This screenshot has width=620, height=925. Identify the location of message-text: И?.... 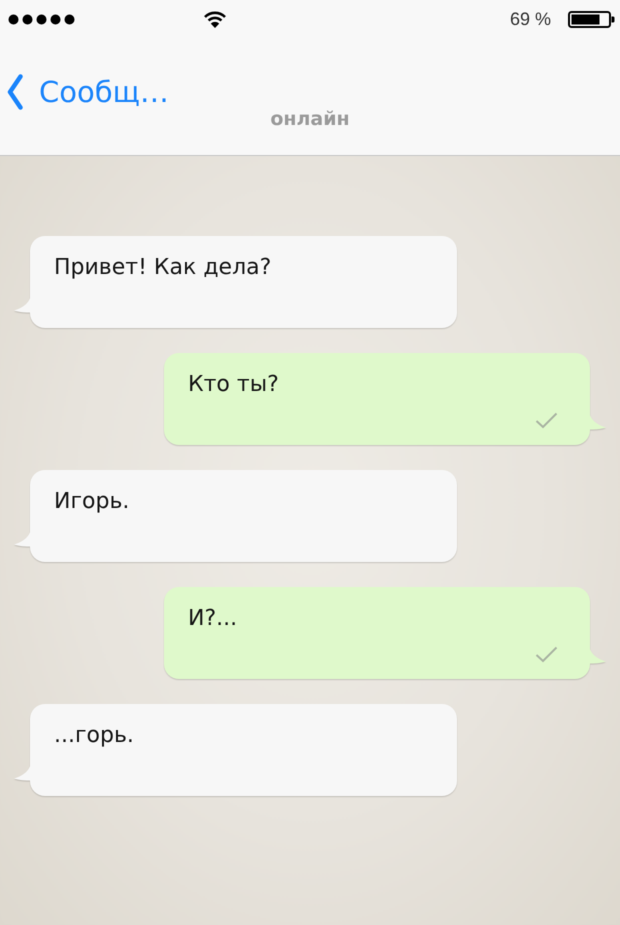
(213, 619).